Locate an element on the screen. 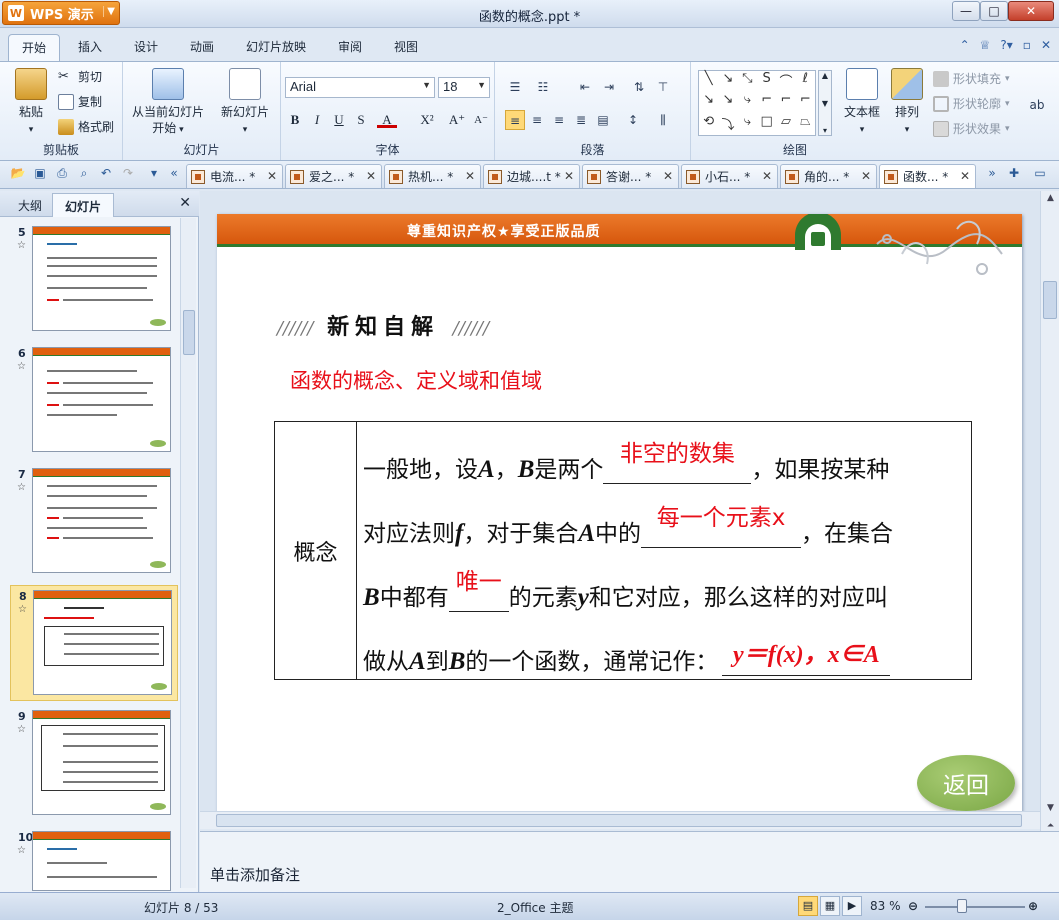 This screenshot has height=920, width=1059. tabs-scroll-right-icon: » is located at coordinates (992, 174).